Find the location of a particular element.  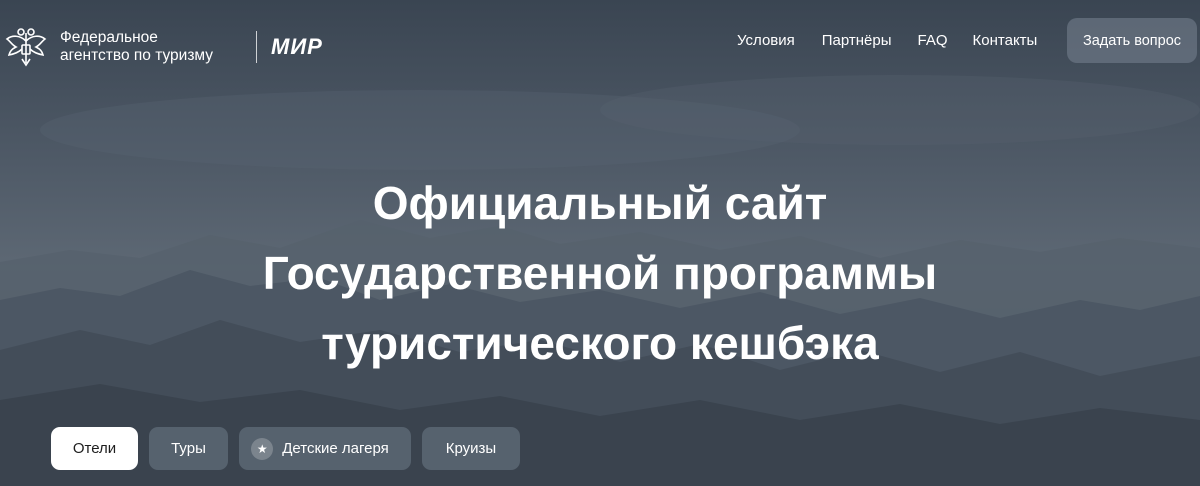

tab-tours-label: Туры is located at coordinates (188, 448).